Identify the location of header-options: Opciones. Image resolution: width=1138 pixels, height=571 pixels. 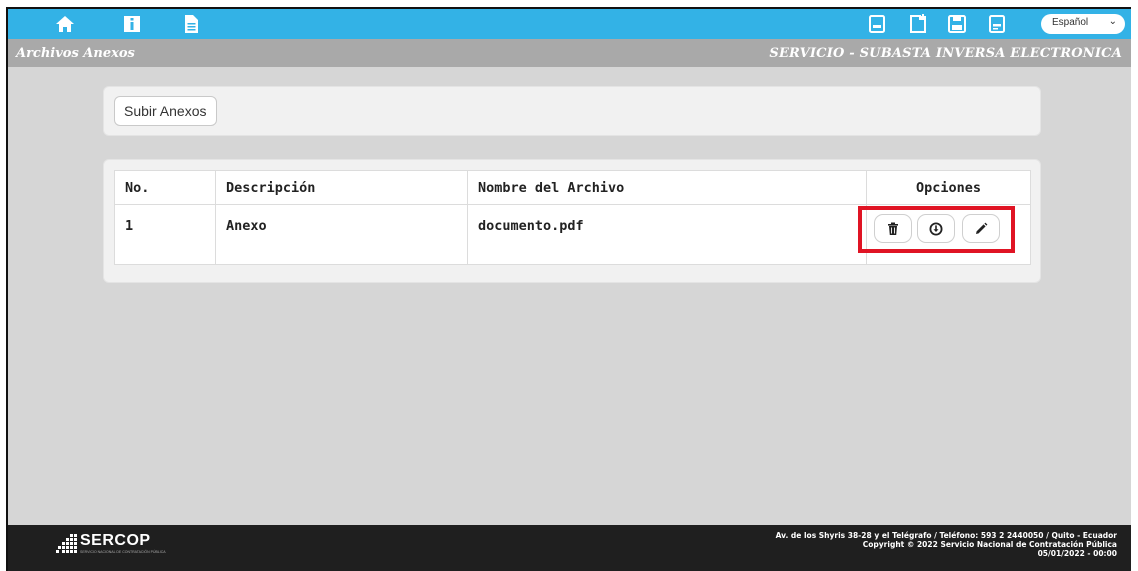
(948, 187).